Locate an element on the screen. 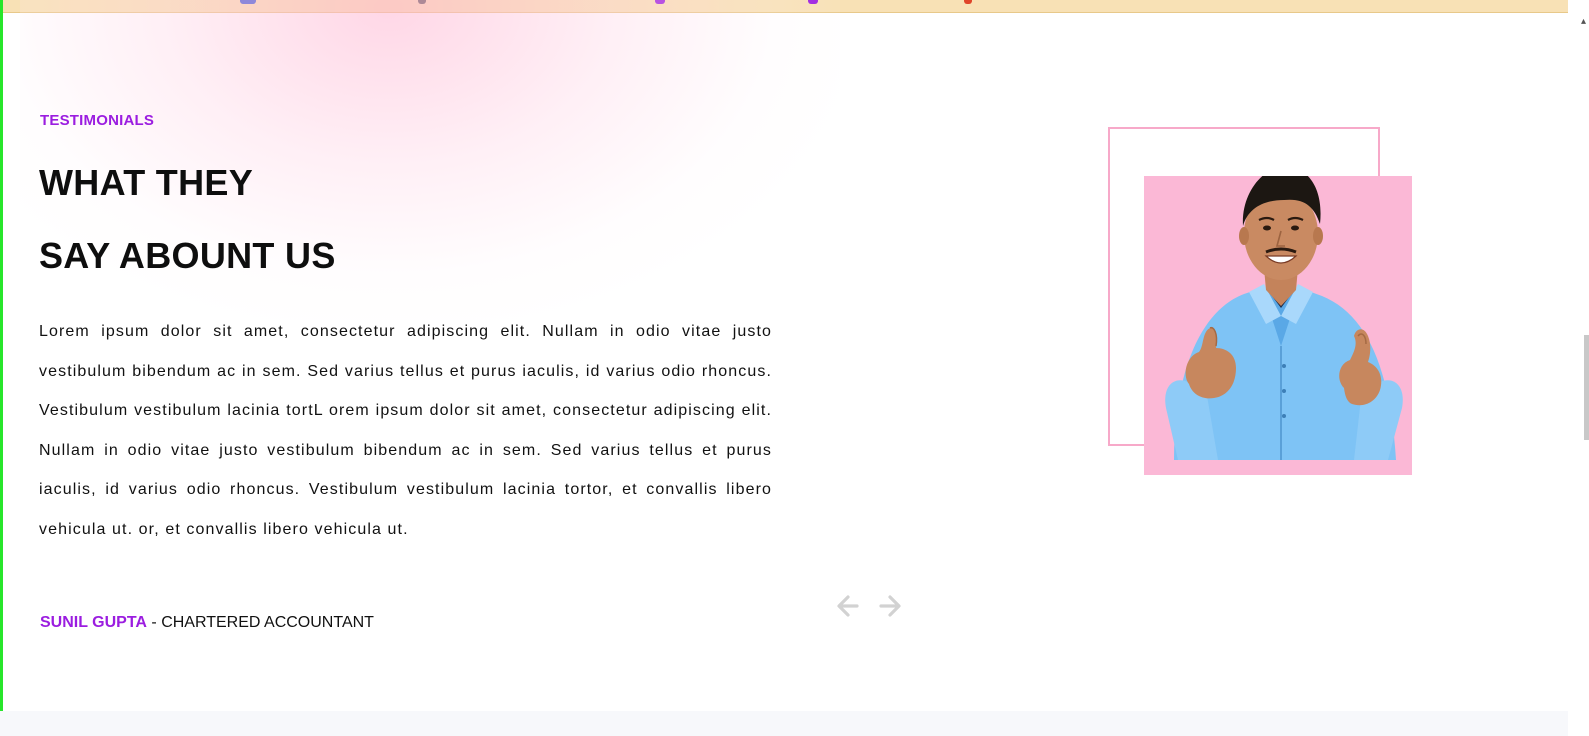 This screenshot has width=1589, height=736. testimonial-navigation is located at coordinates (869, 606).